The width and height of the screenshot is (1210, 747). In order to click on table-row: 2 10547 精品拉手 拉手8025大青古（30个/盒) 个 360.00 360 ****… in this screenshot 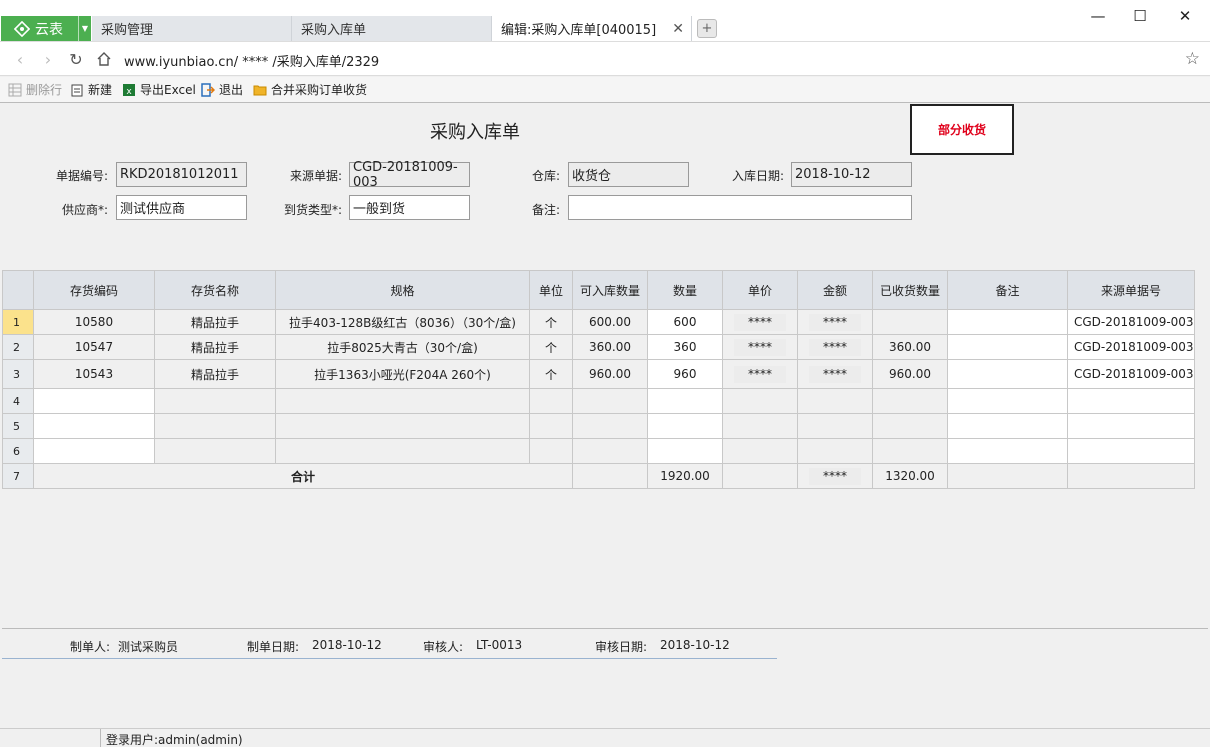, I will do `click(598, 347)`.